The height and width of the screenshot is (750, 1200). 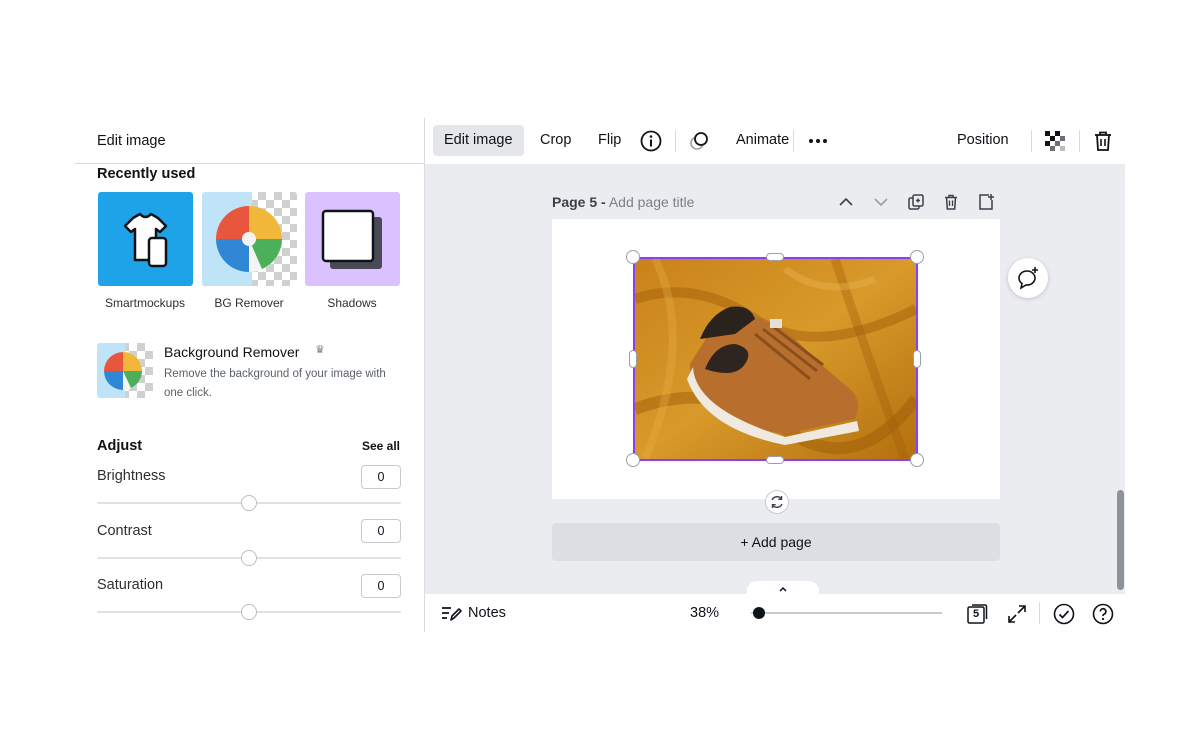 I want to click on page-count: 5, so click(x=976, y=614).